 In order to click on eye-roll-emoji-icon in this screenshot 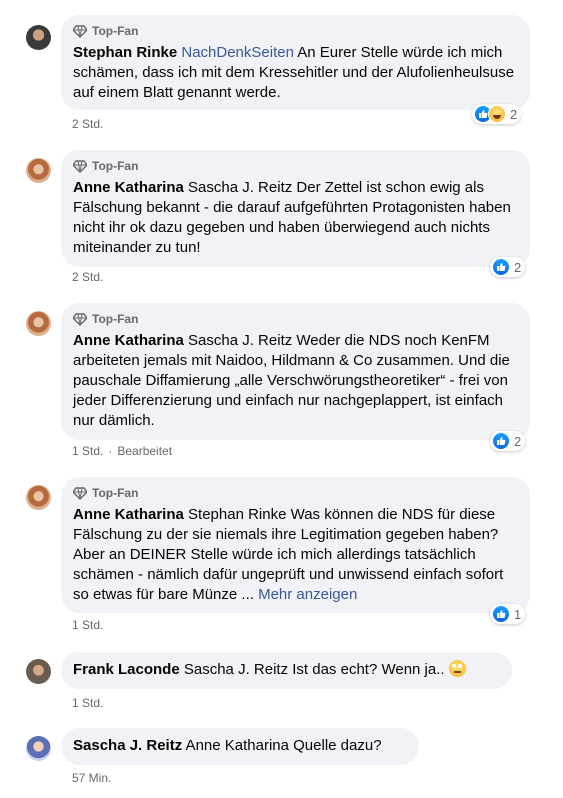, I will do `click(457, 668)`.